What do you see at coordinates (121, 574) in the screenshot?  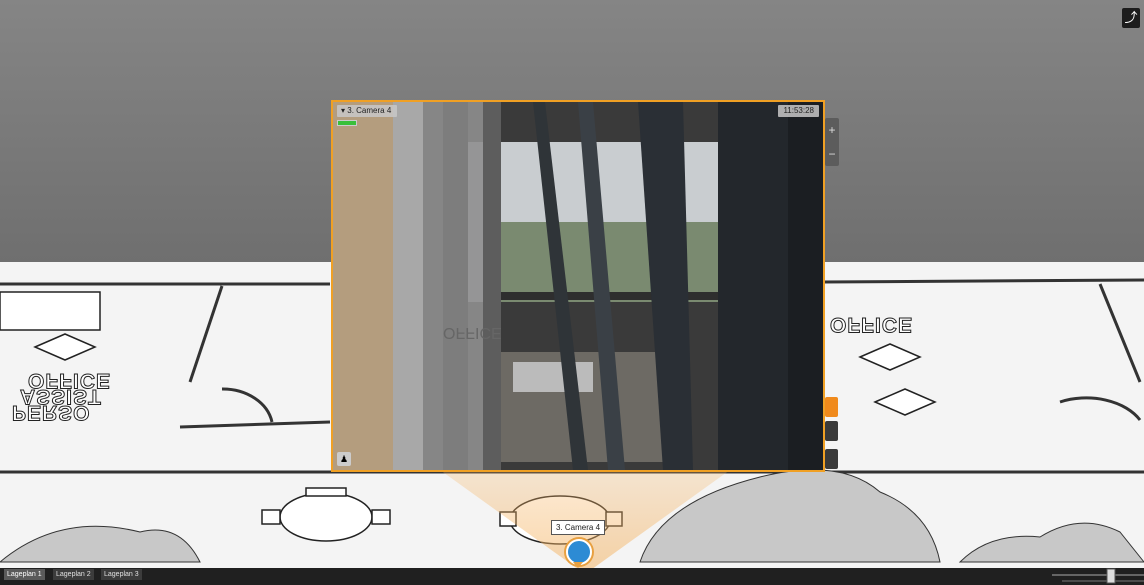 I see `tab-lageplan-3: Lageplan 3` at bounding box center [121, 574].